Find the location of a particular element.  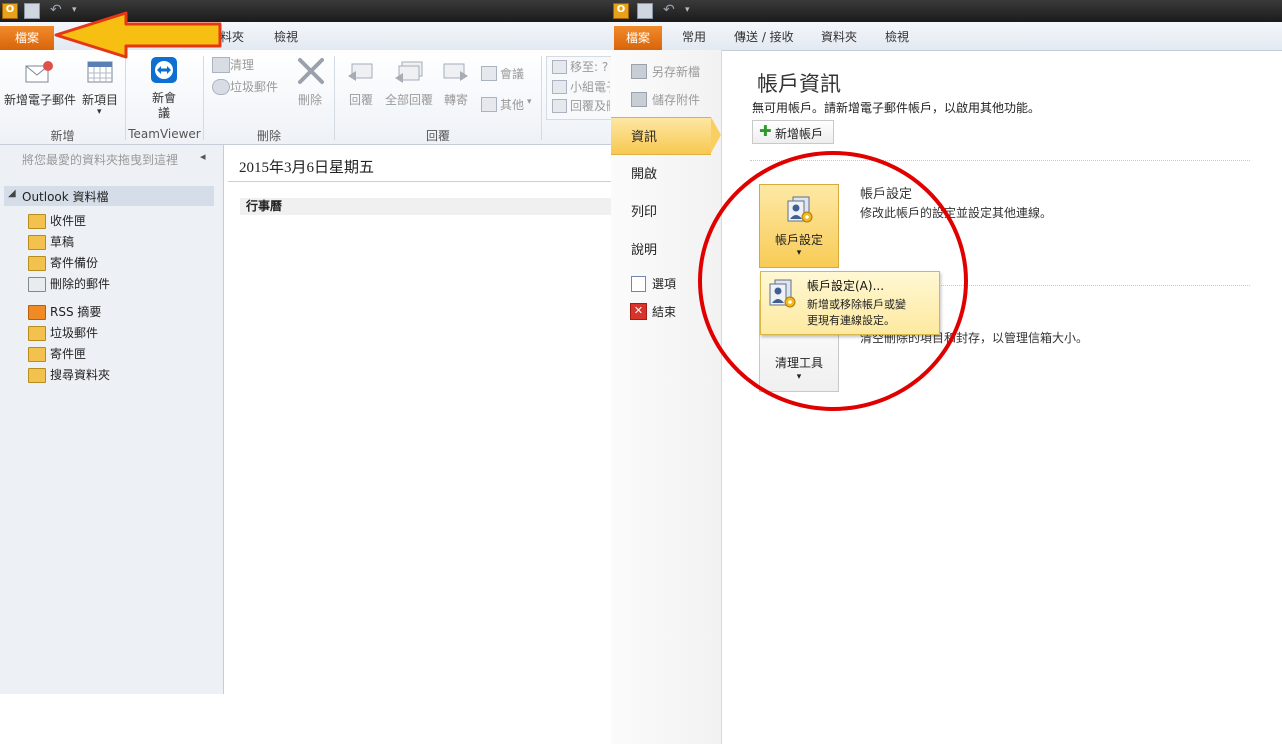

folder-outbox: 寄件匣 is located at coordinates (57, 354).